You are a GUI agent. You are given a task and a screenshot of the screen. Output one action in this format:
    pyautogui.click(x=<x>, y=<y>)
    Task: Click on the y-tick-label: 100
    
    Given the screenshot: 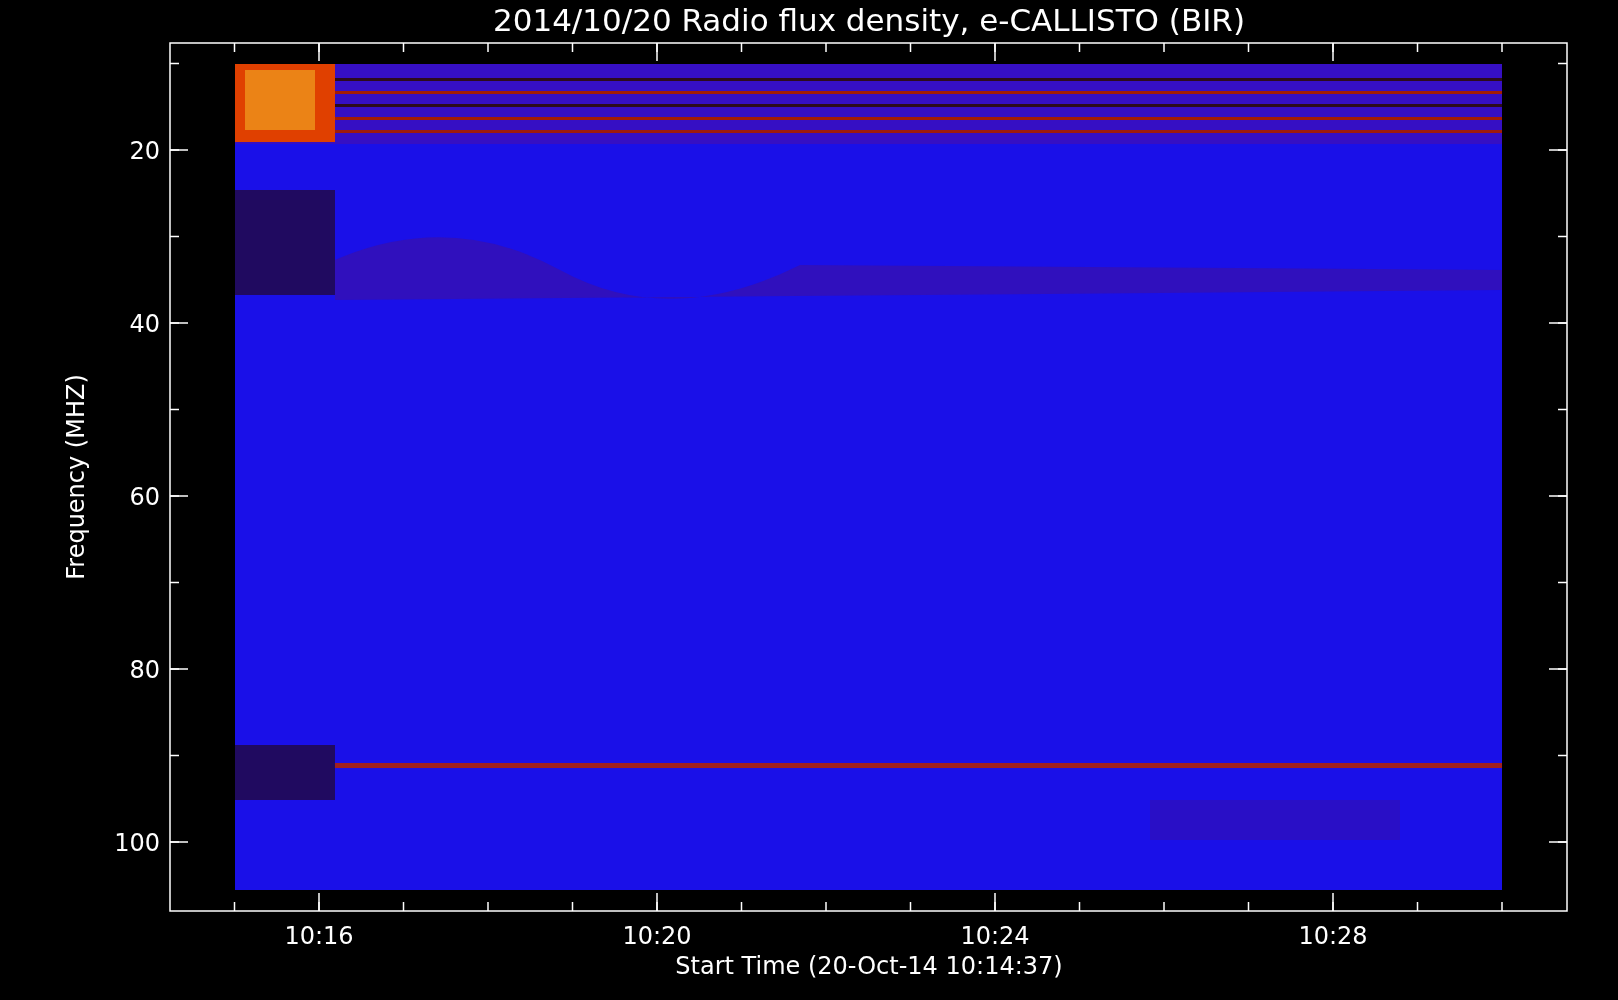 What is the action you would take?
    pyautogui.click(x=137, y=843)
    